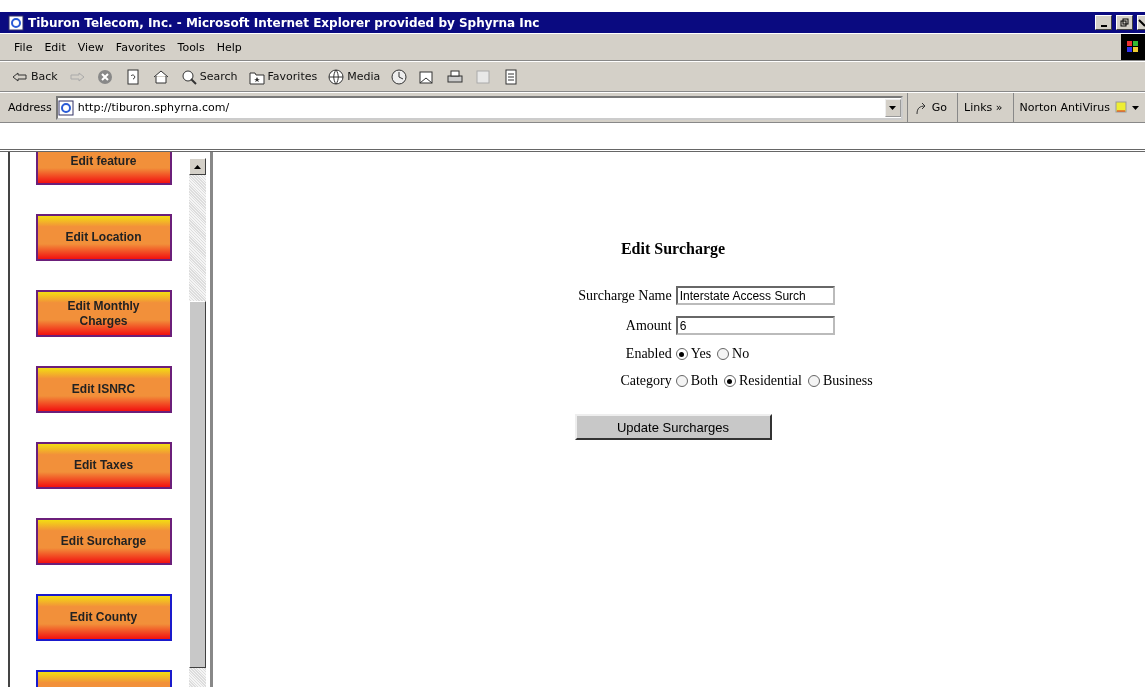 The height and width of the screenshot is (687, 1145). Describe the element at coordinates (208, 76) in the screenshot. I see `search-button: Search` at that location.